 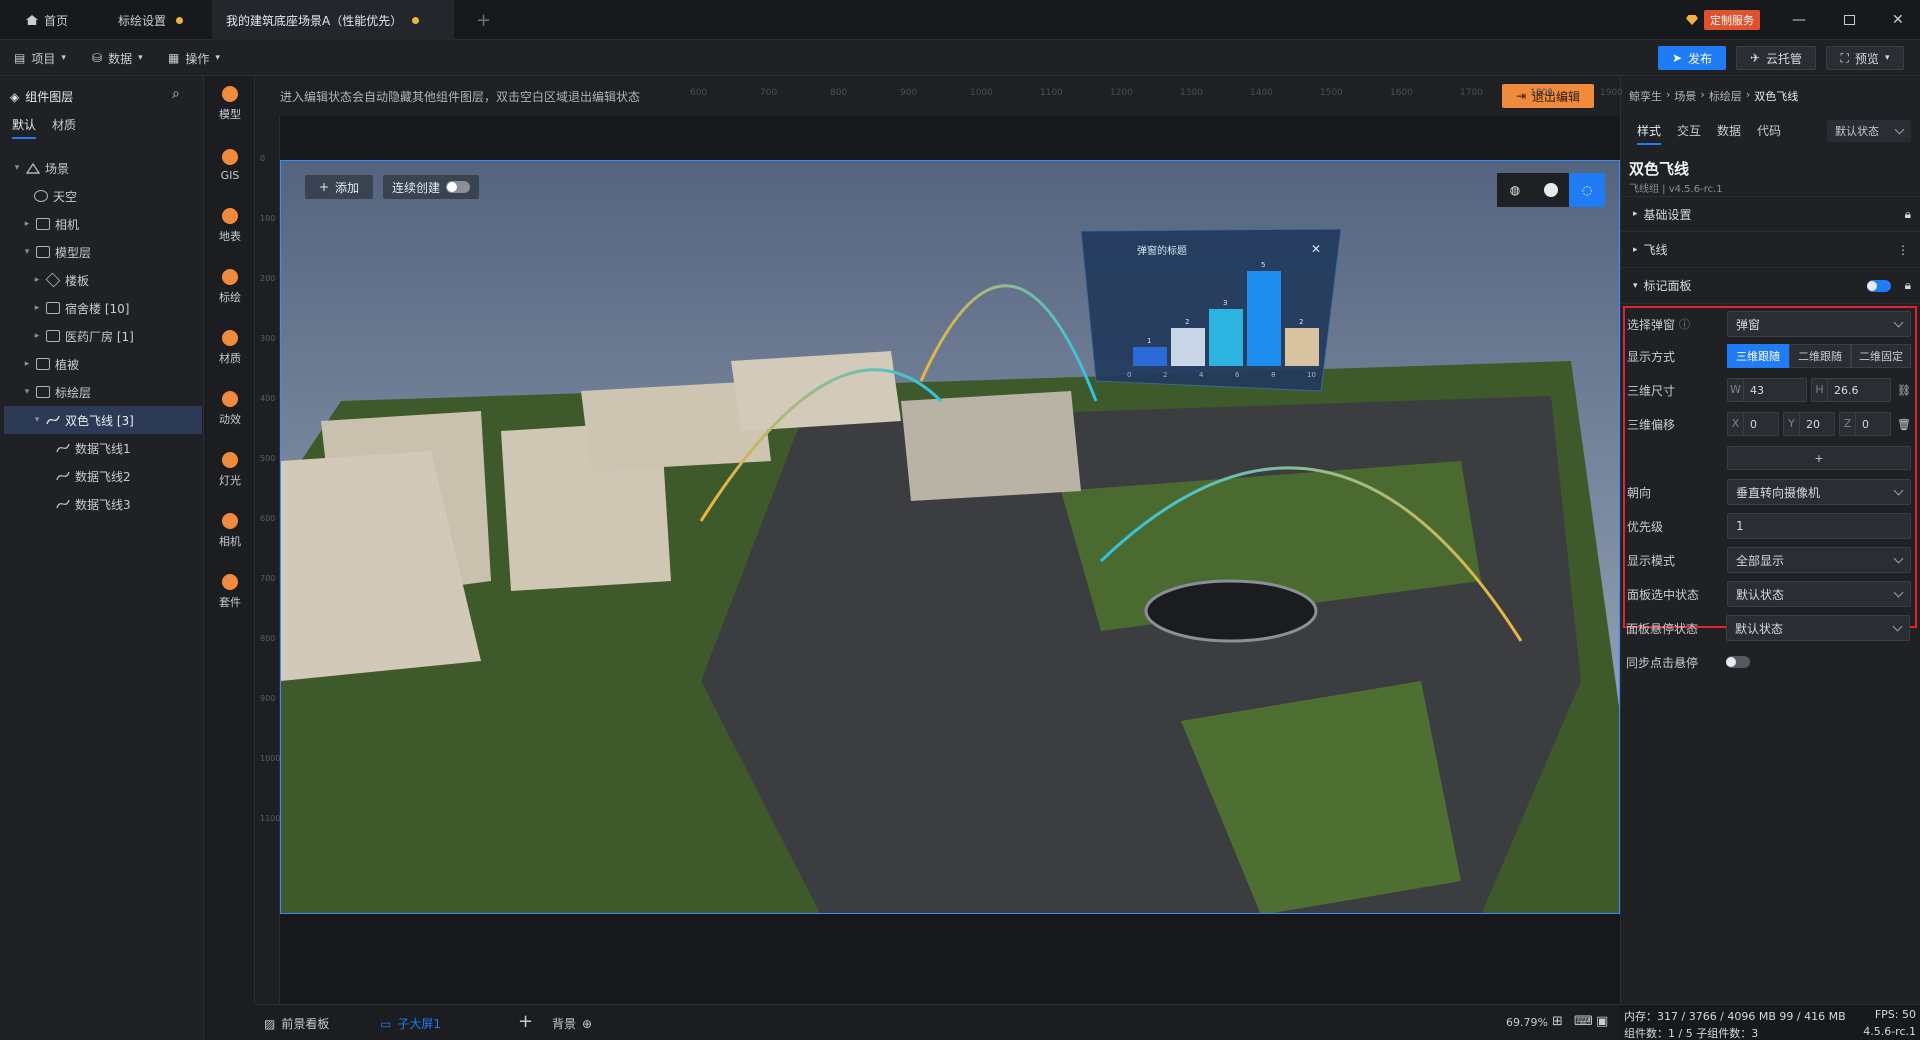 What do you see at coordinates (458, 187) in the screenshot?
I see `continuous-create-toggle` at bounding box center [458, 187].